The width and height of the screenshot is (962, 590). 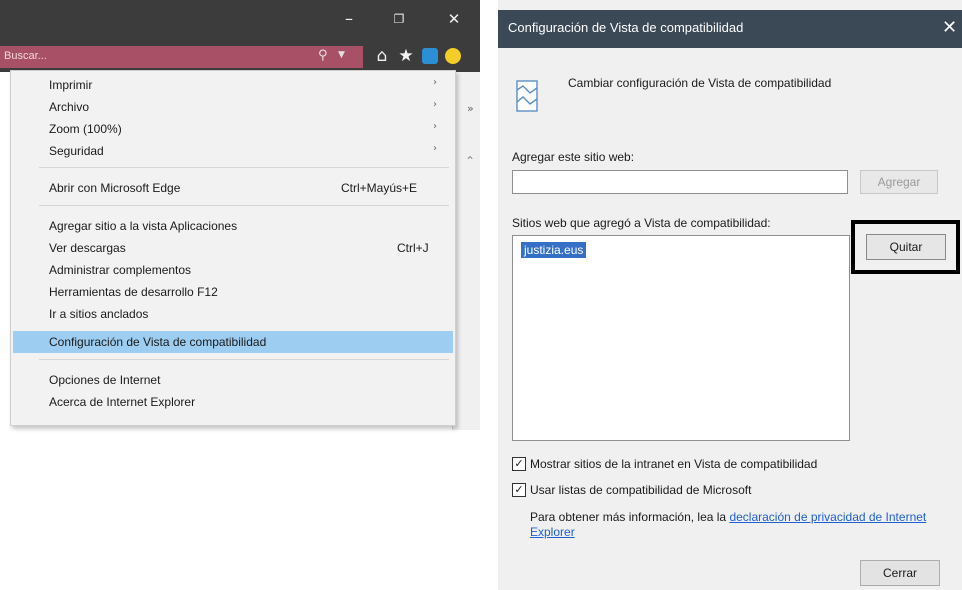 What do you see at coordinates (87, 248) in the screenshot?
I see `menu-item-label: Ver descargas` at bounding box center [87, 248].